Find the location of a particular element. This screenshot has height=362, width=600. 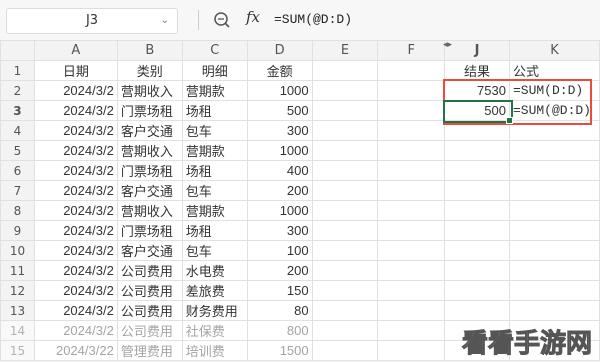

cell-detail: 差旅费 is located at coordinates (214, 290).